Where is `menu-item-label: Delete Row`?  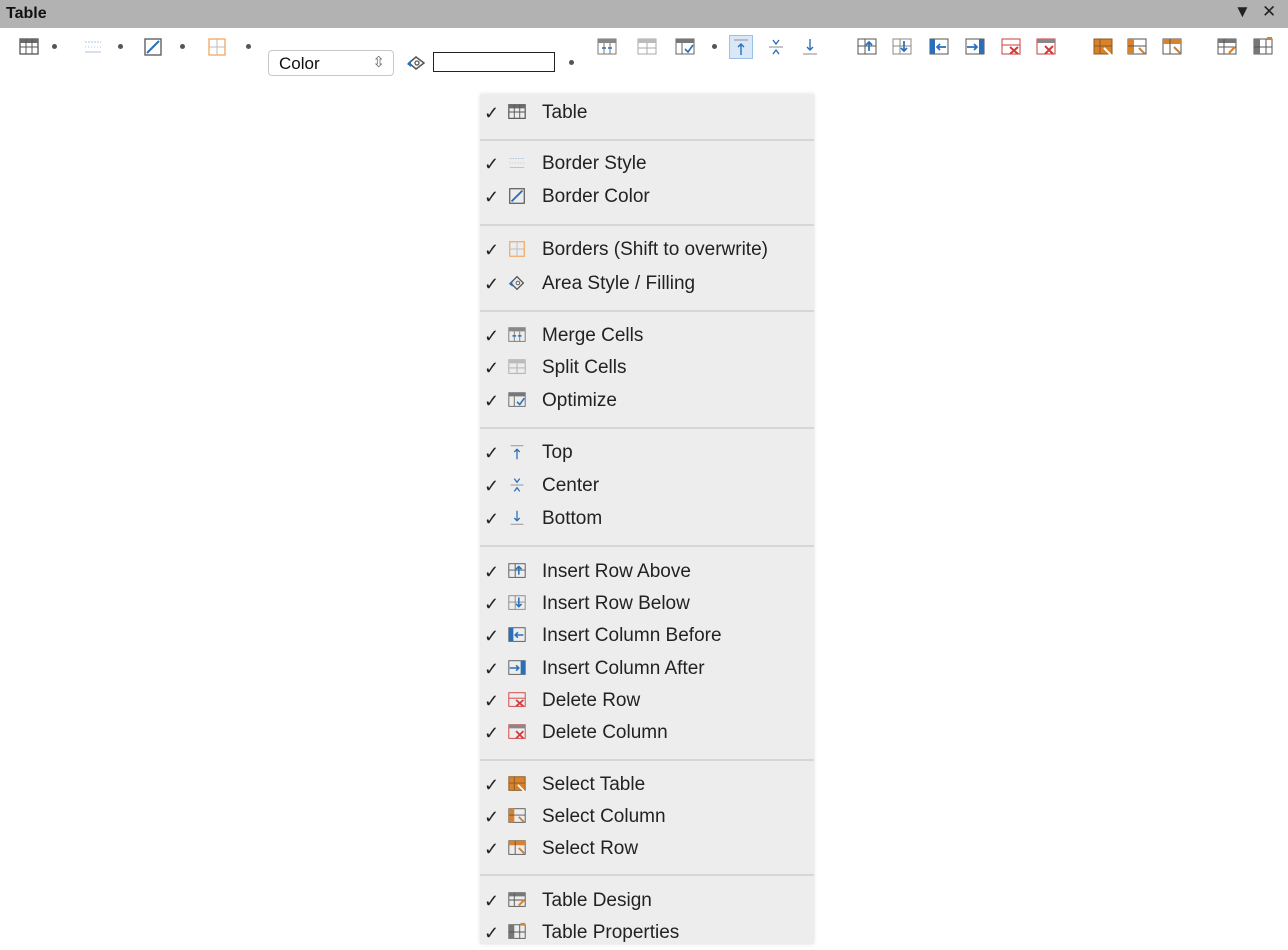
menu-item-label: Delete Row is located at coordinates (591, 700).